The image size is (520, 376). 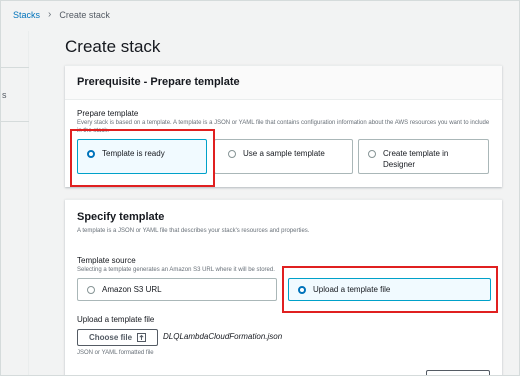 I want to click on radio-amazon-s3-url, so click(x=91, y=290).